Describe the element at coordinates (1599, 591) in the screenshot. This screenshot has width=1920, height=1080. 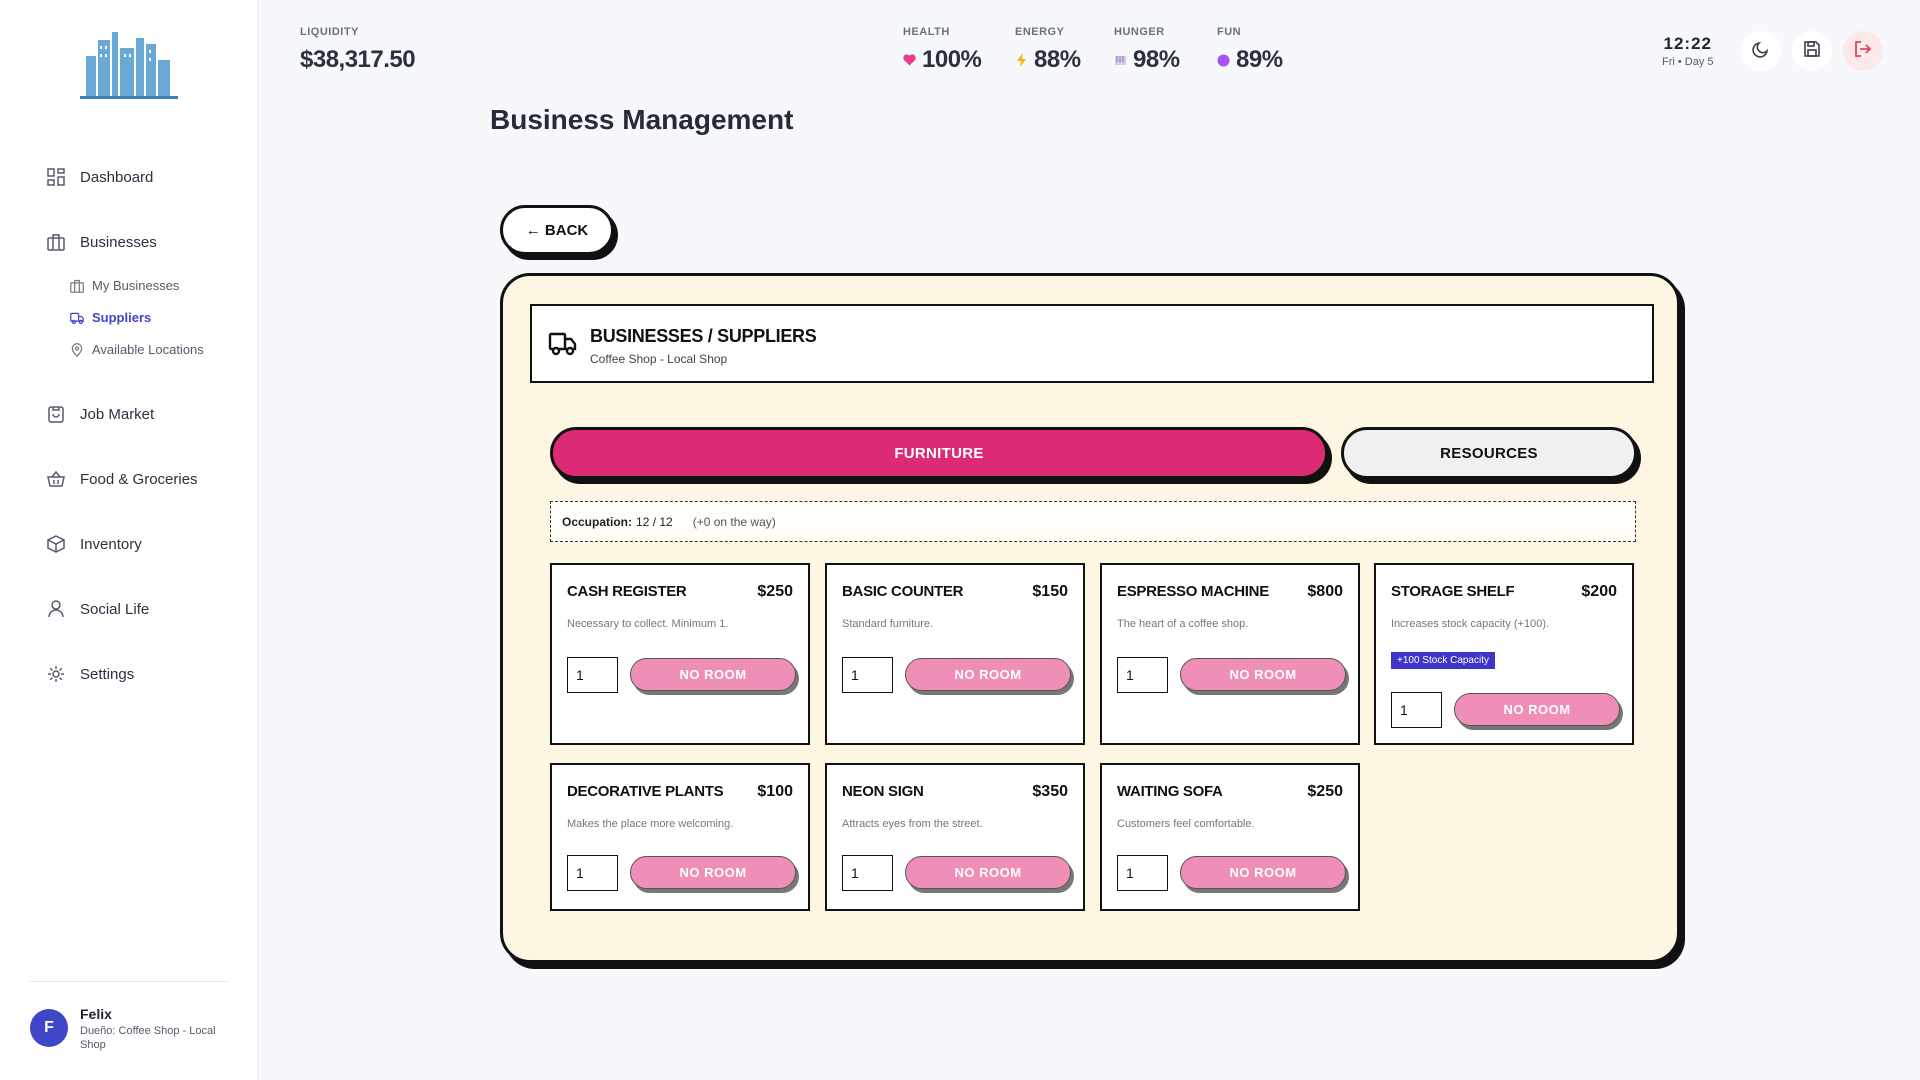
I see `item-price: $200` at that location.